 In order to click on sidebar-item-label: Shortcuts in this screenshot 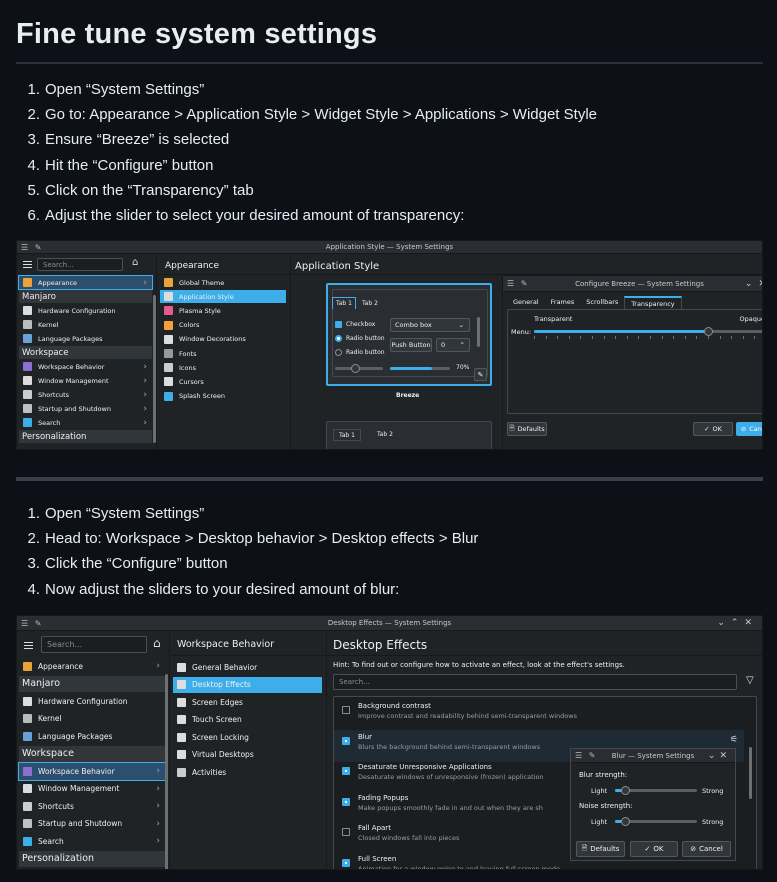, I will do `click(54, 394)`.